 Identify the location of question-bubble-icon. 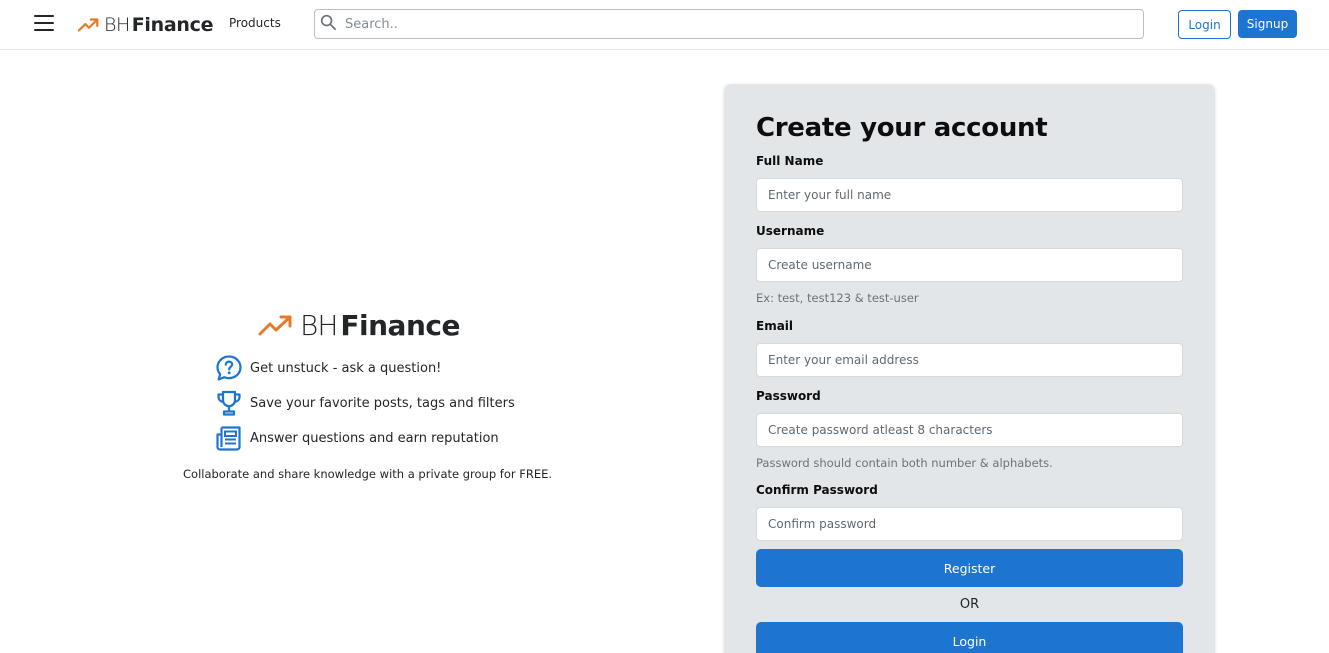
(229, 368).